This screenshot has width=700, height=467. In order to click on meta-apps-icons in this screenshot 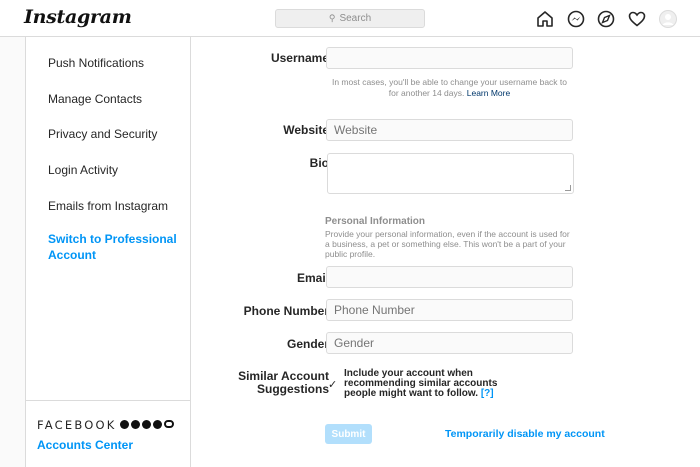, I will do `click(147, 424)`.